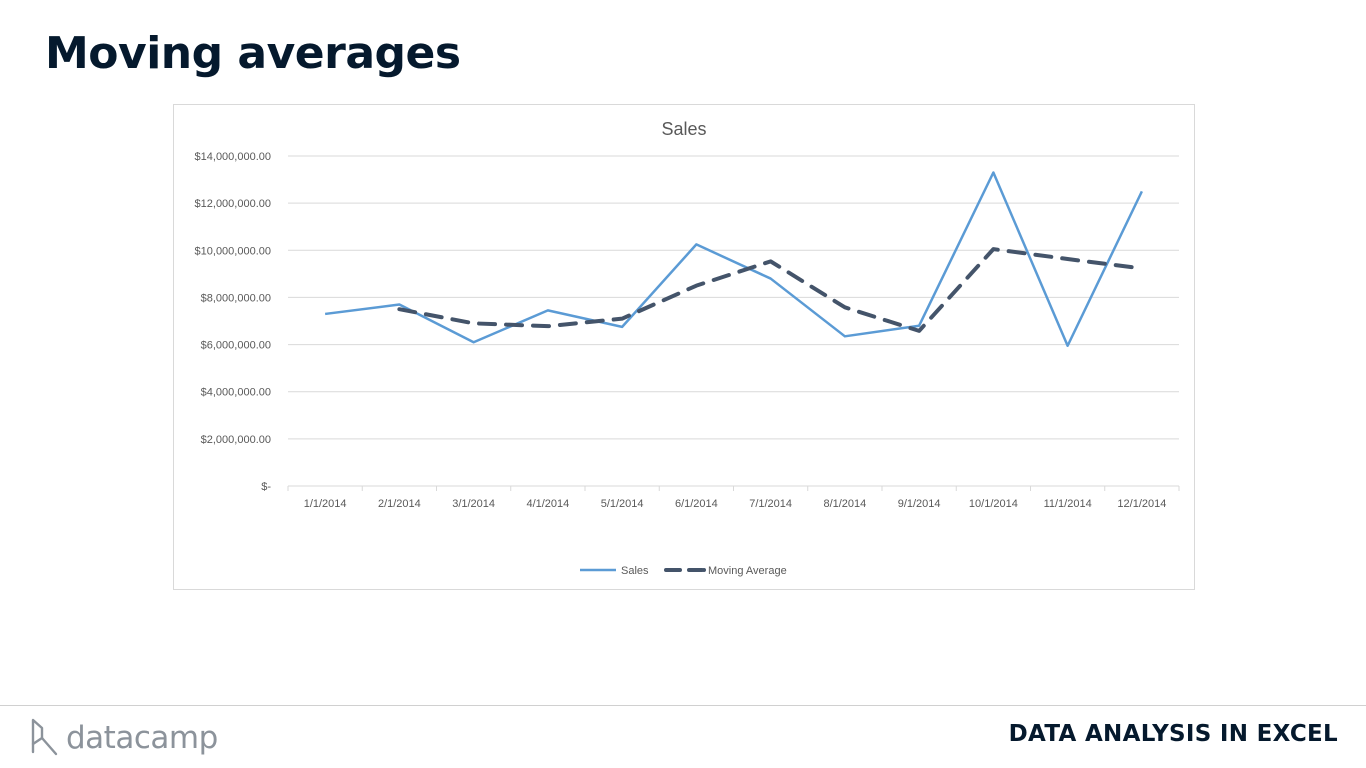 The width and height of the screenshot is (1366, 768). Describe the element at coordinates (236, 346) in the screenshot. I see `y-tick-label: $6,000,000.00` at that location.